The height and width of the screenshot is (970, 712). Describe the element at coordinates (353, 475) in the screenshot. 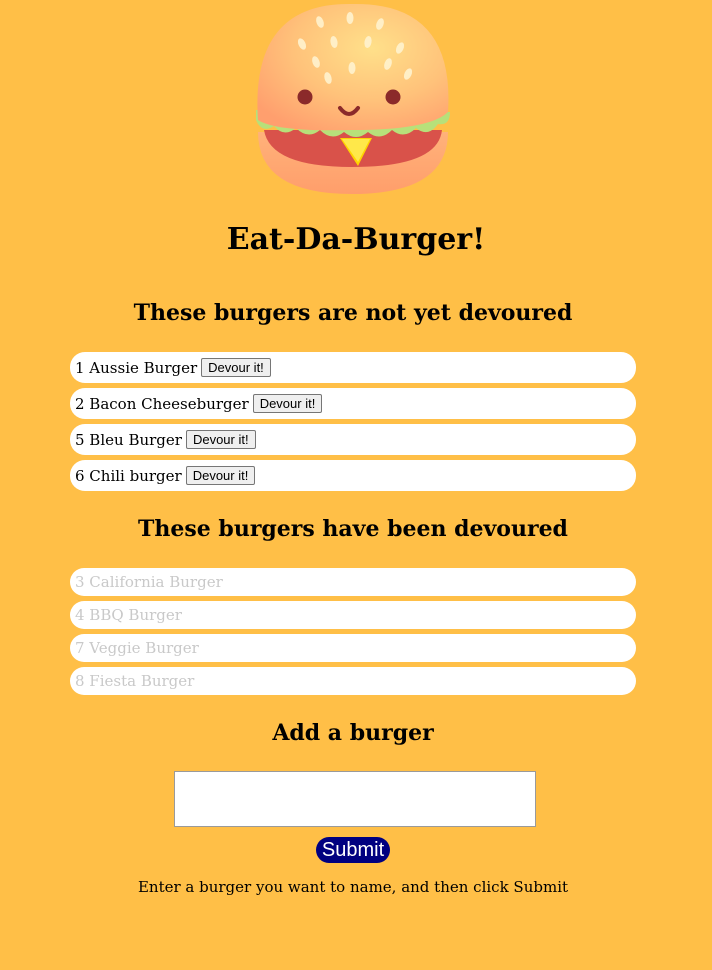

I see `list-item: 6 Chili burger Devour it!` at that location.